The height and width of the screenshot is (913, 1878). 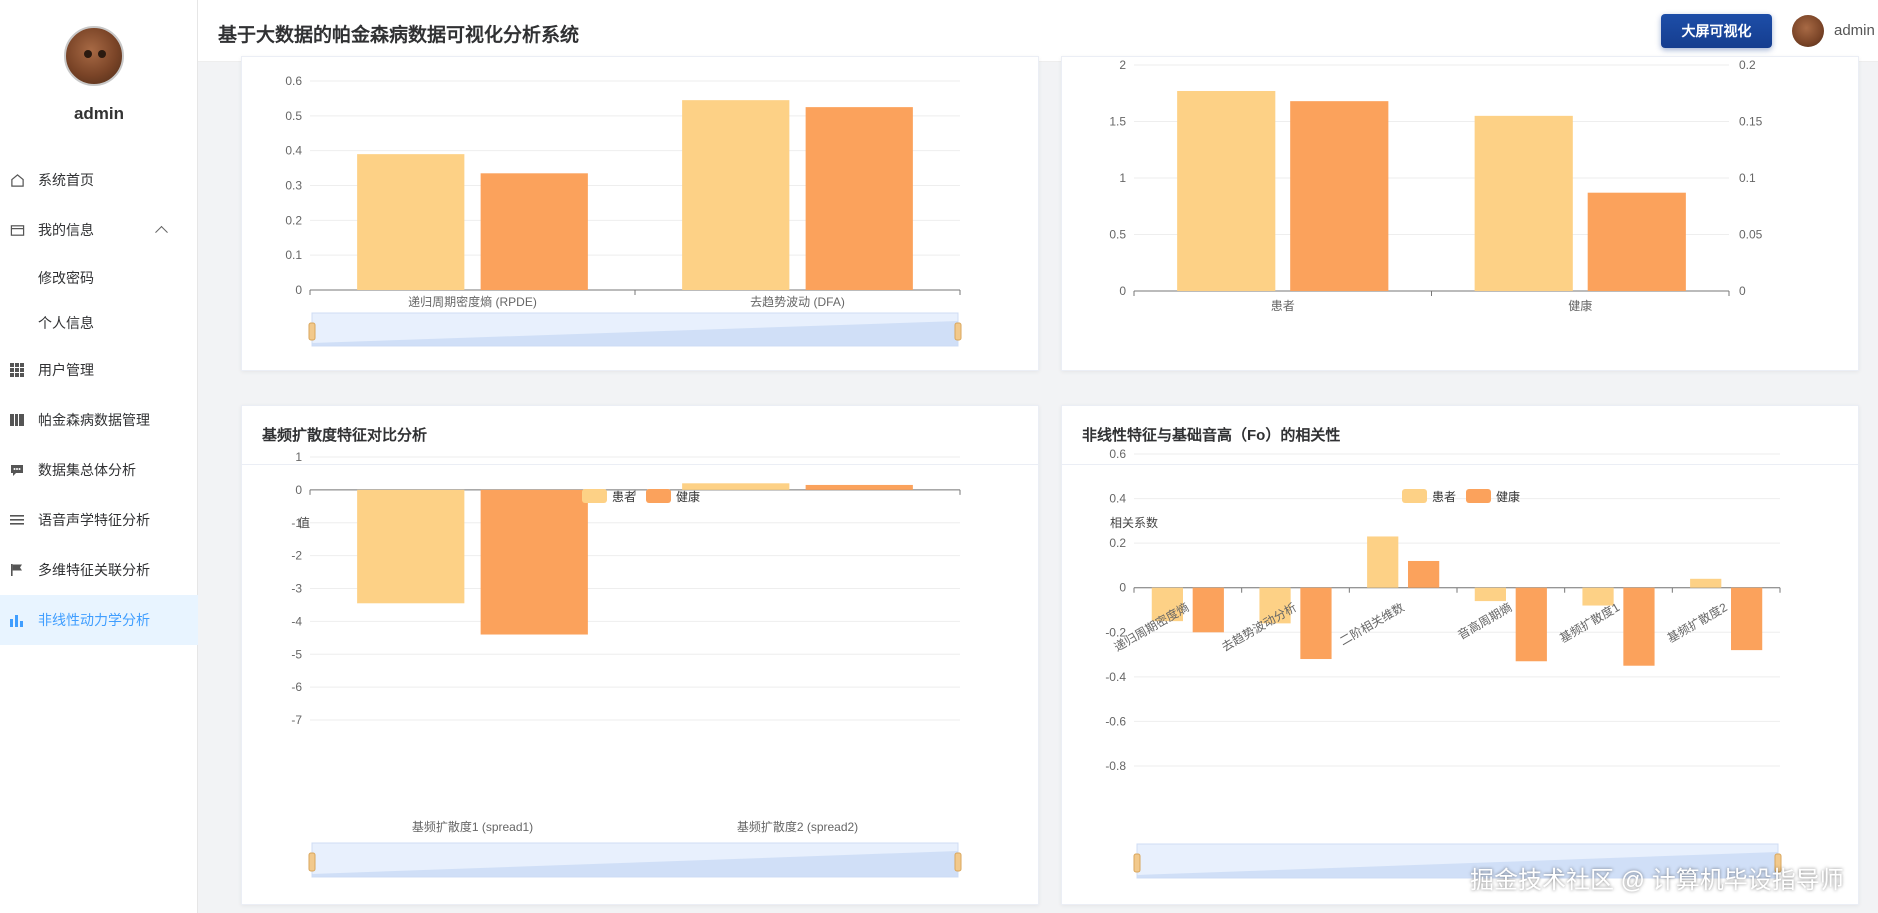 I want to click on y-tick-label: -6, so click(x=296, y=687).